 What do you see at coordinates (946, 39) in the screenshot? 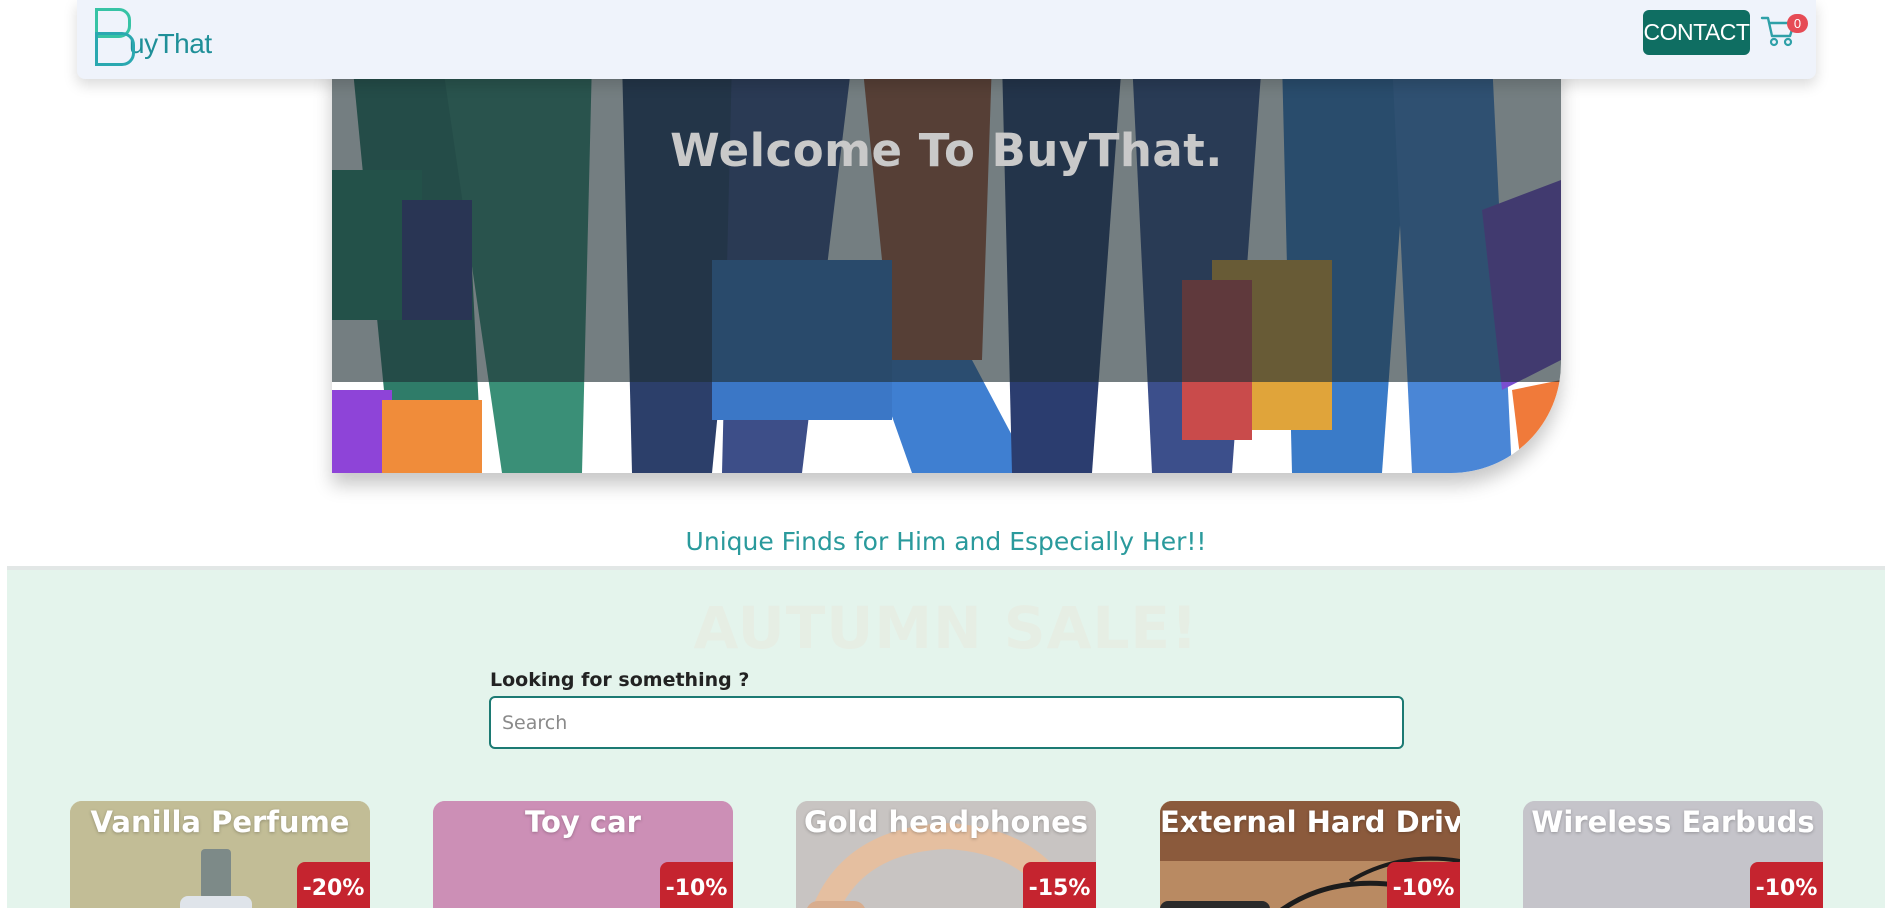
I see `navbar: uyThat CONTACT 0` at bounding box center [946, 39].